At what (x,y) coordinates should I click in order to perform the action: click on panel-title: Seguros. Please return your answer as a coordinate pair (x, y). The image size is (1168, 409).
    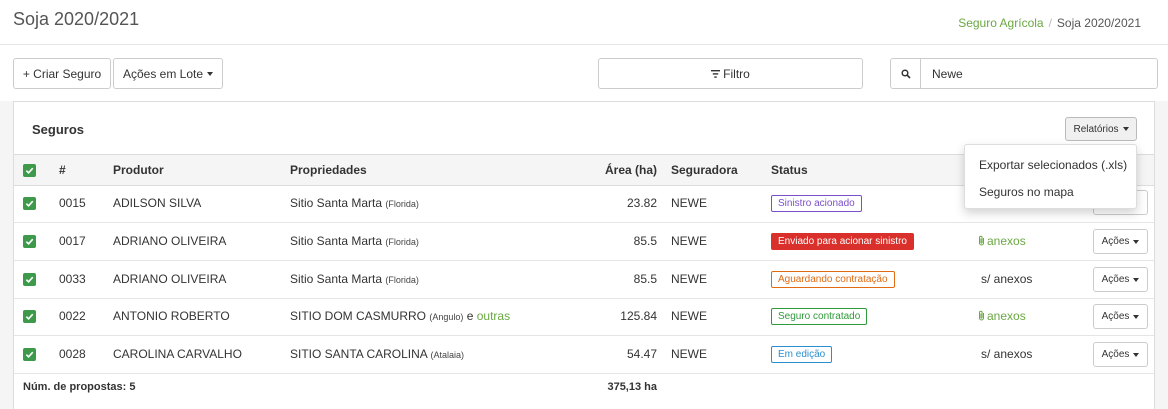
    Looking at the image, I should click on (58, 129).